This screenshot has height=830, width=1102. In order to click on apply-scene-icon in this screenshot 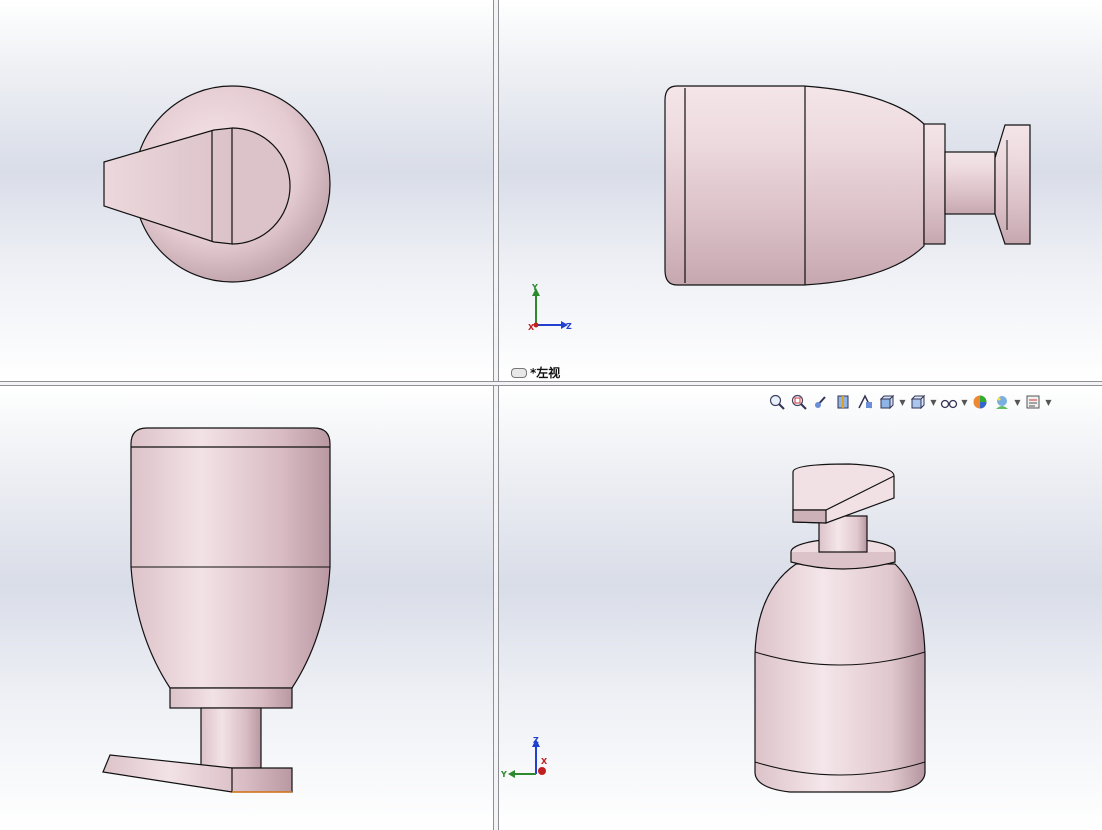, I will do `click(1002, 402)`.